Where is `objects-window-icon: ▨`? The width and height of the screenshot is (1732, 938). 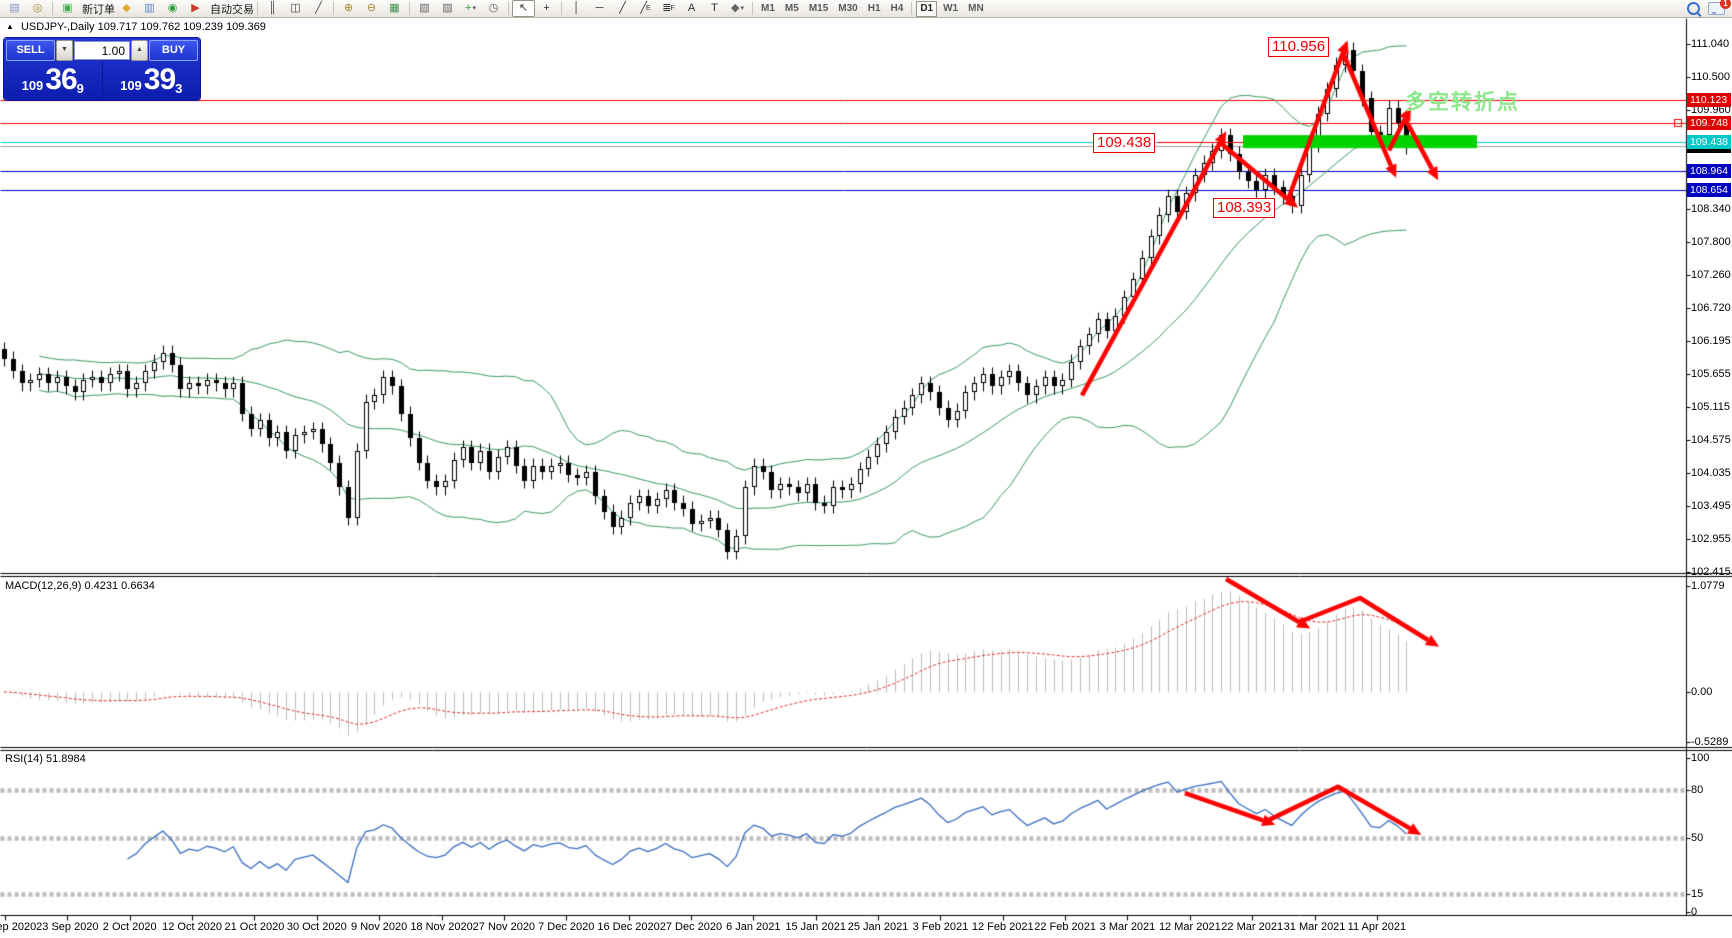
objects-window-icon: ▨ is located at coordinates (447, 8).